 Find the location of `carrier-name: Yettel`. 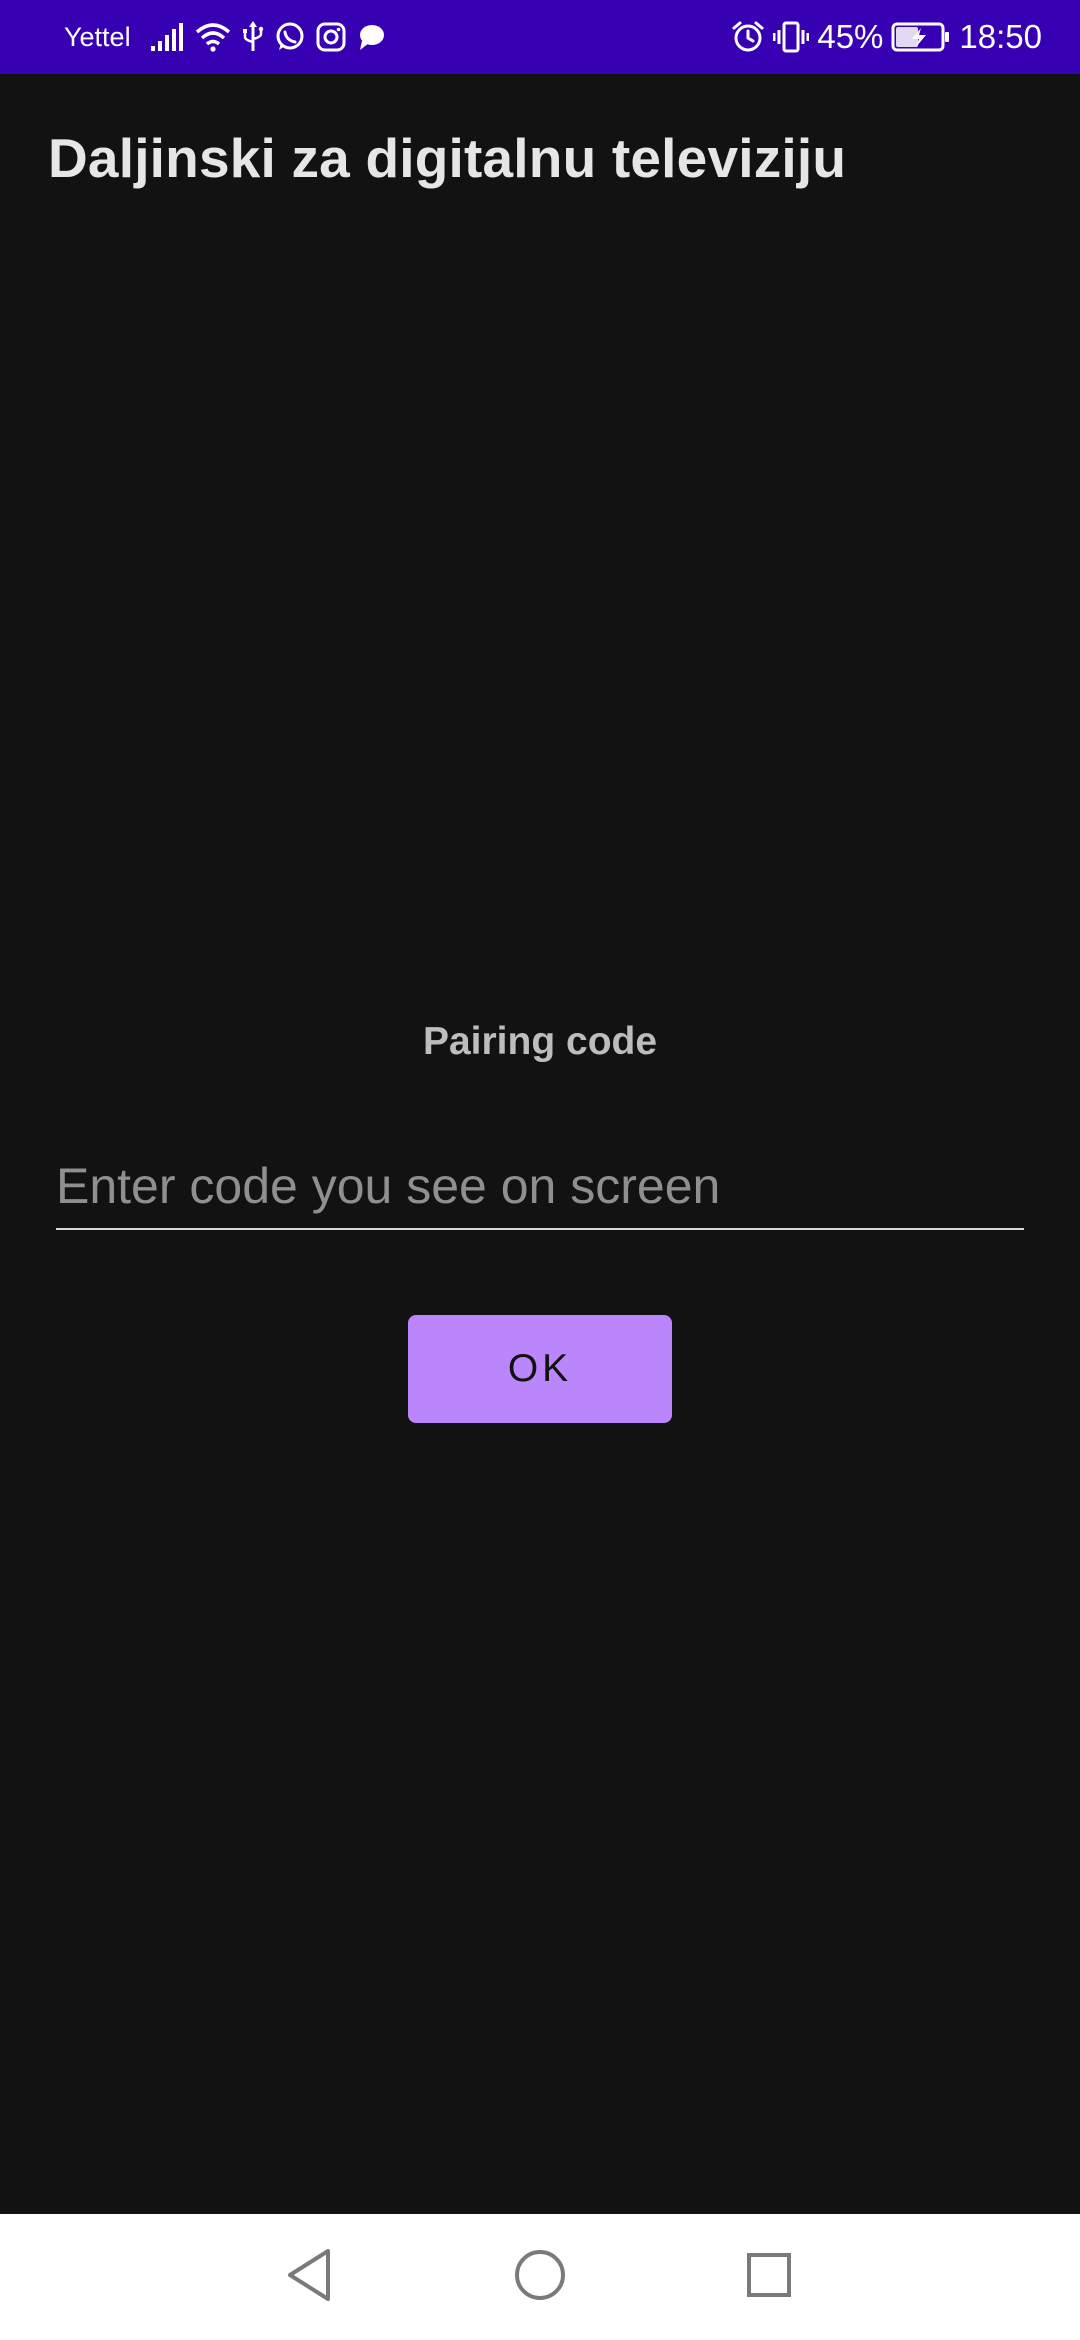

carrier-name: Yettel is located at coordinates (97, 37).